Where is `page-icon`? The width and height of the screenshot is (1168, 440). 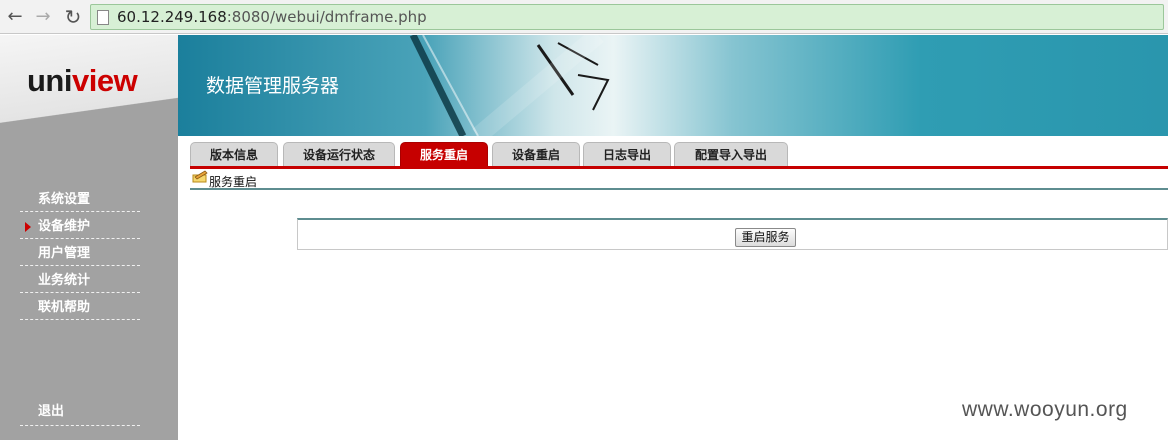 page-icon is located at coordinates (103, 17).